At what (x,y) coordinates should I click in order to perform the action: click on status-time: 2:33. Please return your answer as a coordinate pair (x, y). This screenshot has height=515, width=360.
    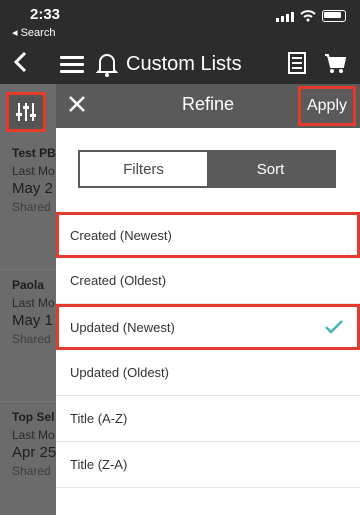
    Looking at the image, I should click on (45, 14).